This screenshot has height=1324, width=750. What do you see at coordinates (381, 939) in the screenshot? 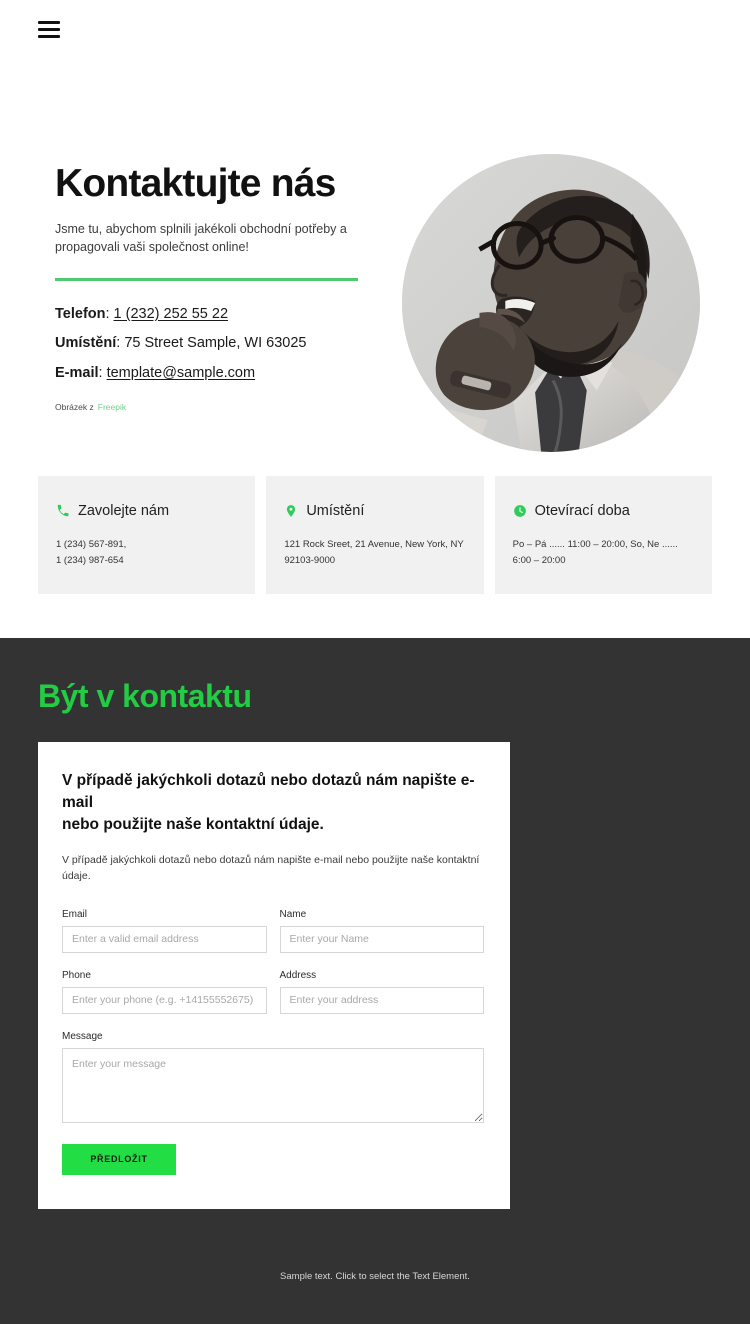
I see `name-input` at bounding box center [381, 939].